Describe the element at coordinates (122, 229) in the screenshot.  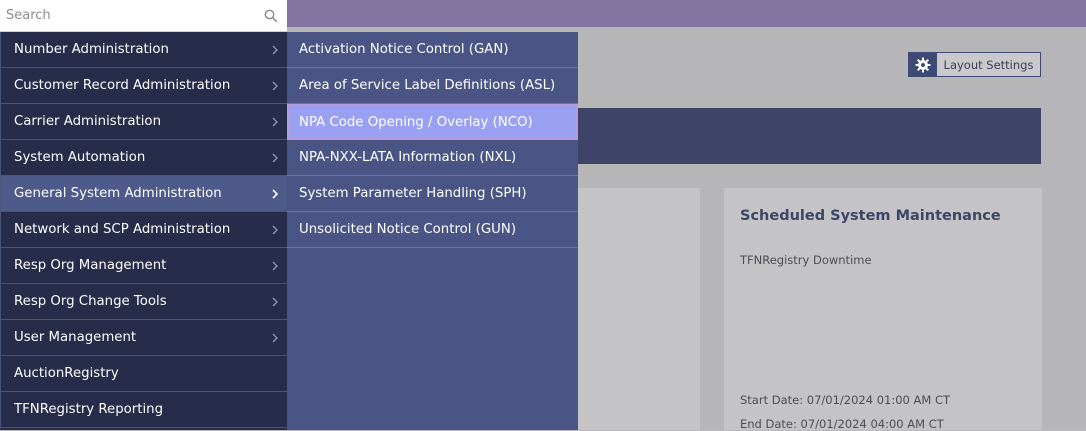
I see `menu-item-label: Network and SCP Administration` at that location.